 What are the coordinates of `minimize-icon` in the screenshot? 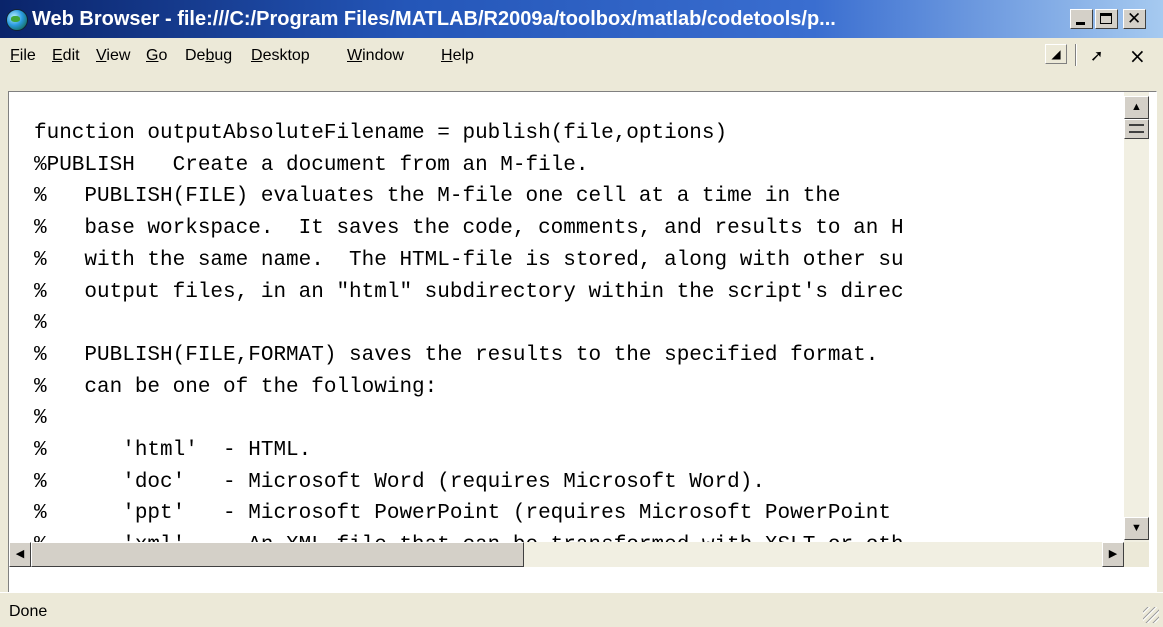 It's located at (1080, 23).